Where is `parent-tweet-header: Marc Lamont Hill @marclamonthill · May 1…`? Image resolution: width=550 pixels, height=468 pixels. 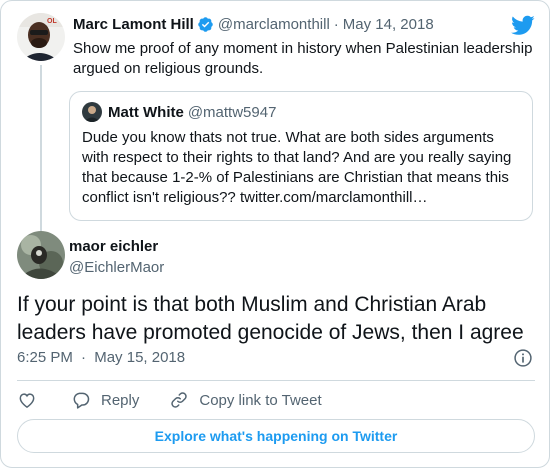 parent-tweet-header: Marc Lamont Hill @marclamonthill · May 1… is located at coordinates (253, 24).